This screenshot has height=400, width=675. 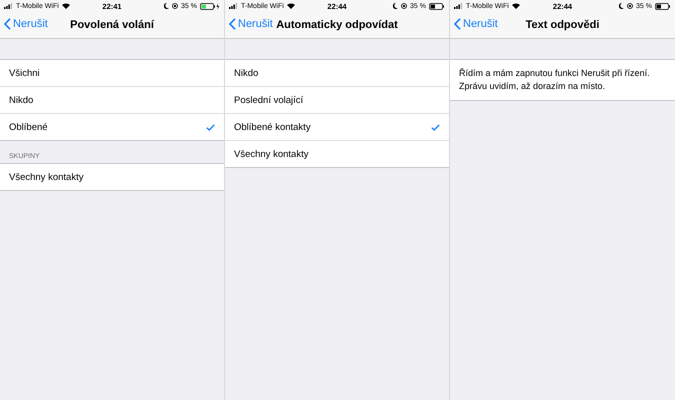 What do you see at coordinates (112, 126) in the screenshot?
I see `list-item: Oblíbené` at bounding box center [112, 126].